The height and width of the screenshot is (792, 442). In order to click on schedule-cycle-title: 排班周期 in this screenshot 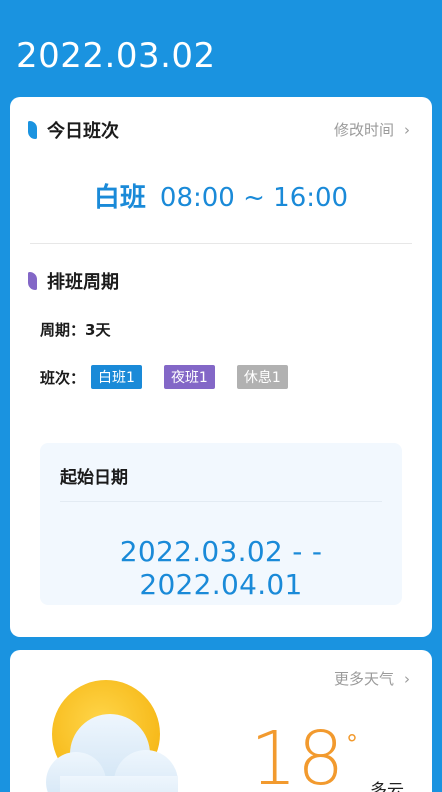, I will do `click(83, 282)`.